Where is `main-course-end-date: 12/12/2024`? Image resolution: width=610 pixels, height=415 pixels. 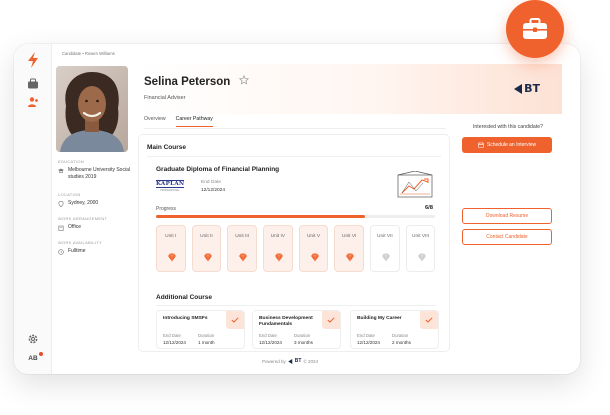
main-course-end-date: 12/12/2024 is located at coordinates (213, 190).